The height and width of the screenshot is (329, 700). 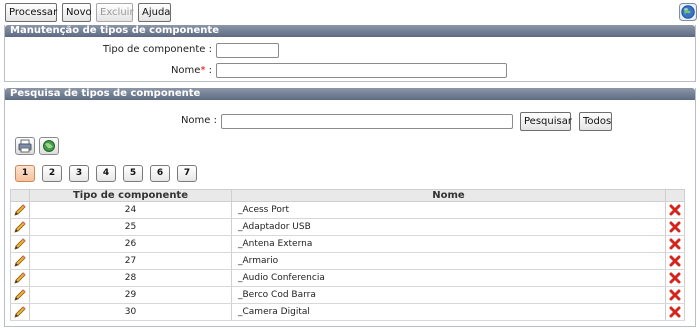 I want to click on nome-cell: _Armario, so click(x=448, y=261).